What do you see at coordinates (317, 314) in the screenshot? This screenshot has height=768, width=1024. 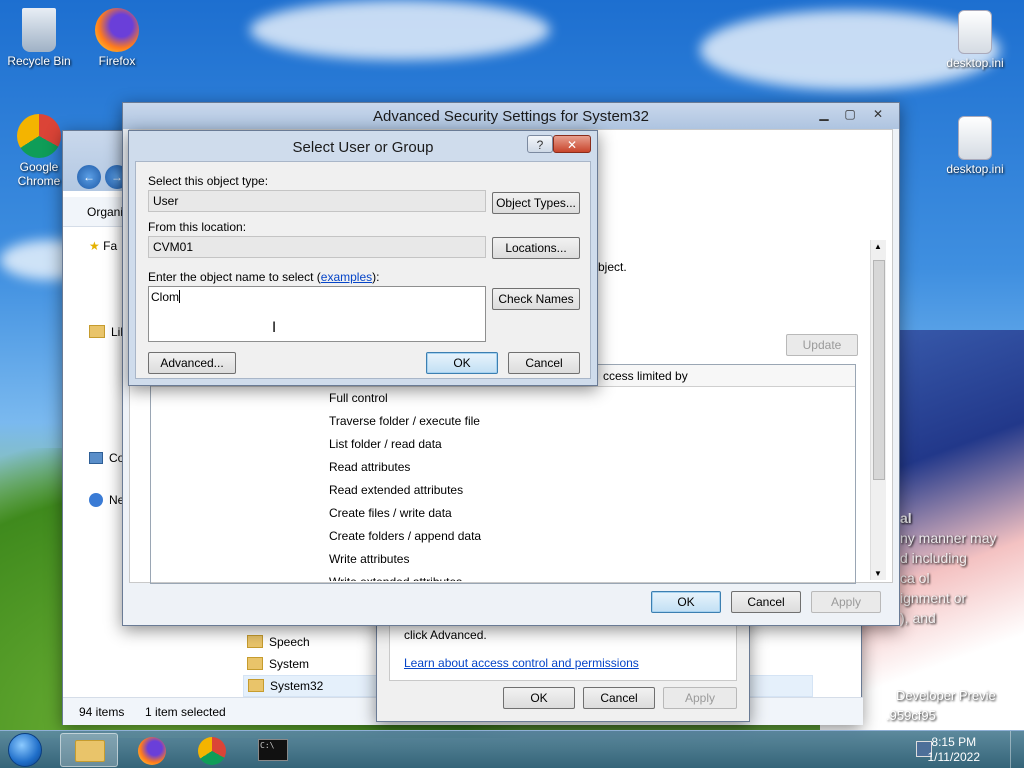 I see `object-name-input: Clom` at bounding box center [317, 314].